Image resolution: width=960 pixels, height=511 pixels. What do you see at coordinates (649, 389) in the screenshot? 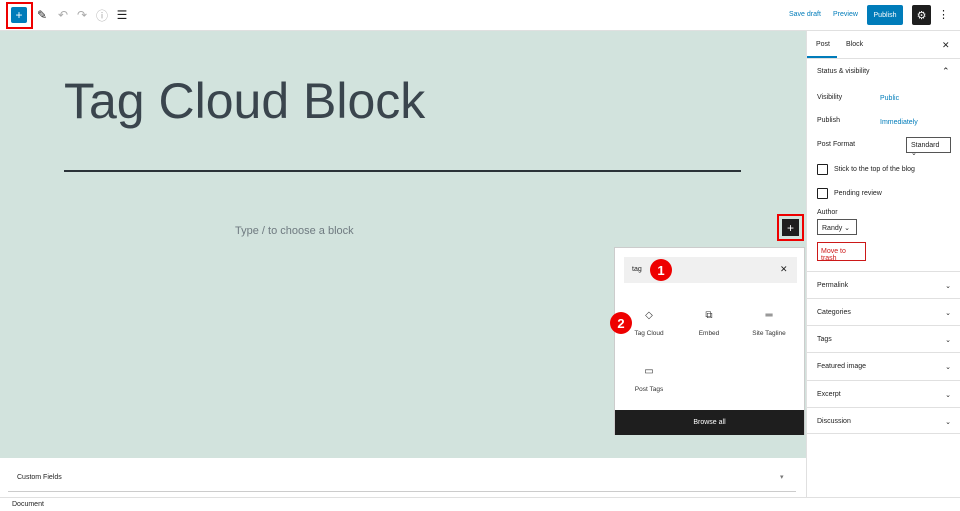
I see `item-label: Post Tags` at bounding box center [649, 389].